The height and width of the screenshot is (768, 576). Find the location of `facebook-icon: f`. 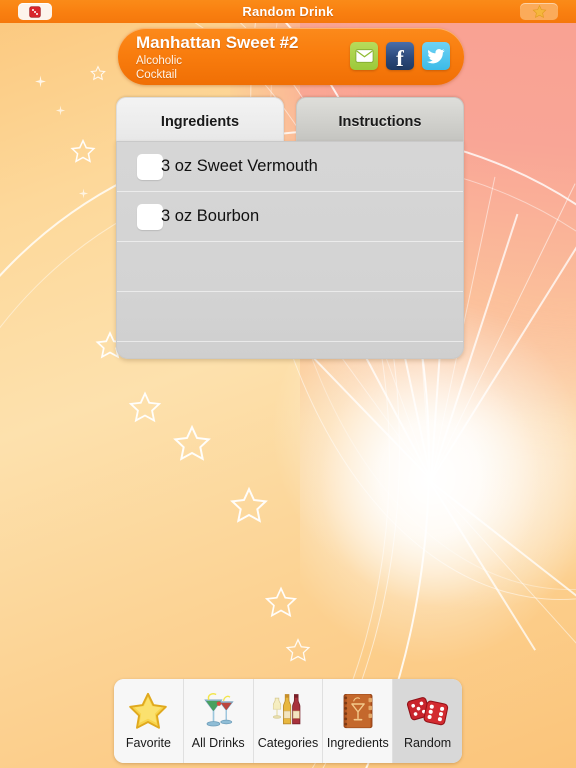

facebook-icon: f is located at coordinates (400, 58).